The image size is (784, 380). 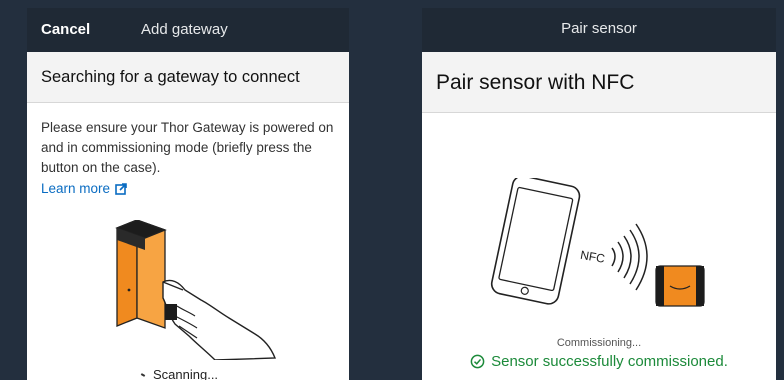 I want to click on learn-more-link: Learn more, so click(x=84, y=188).